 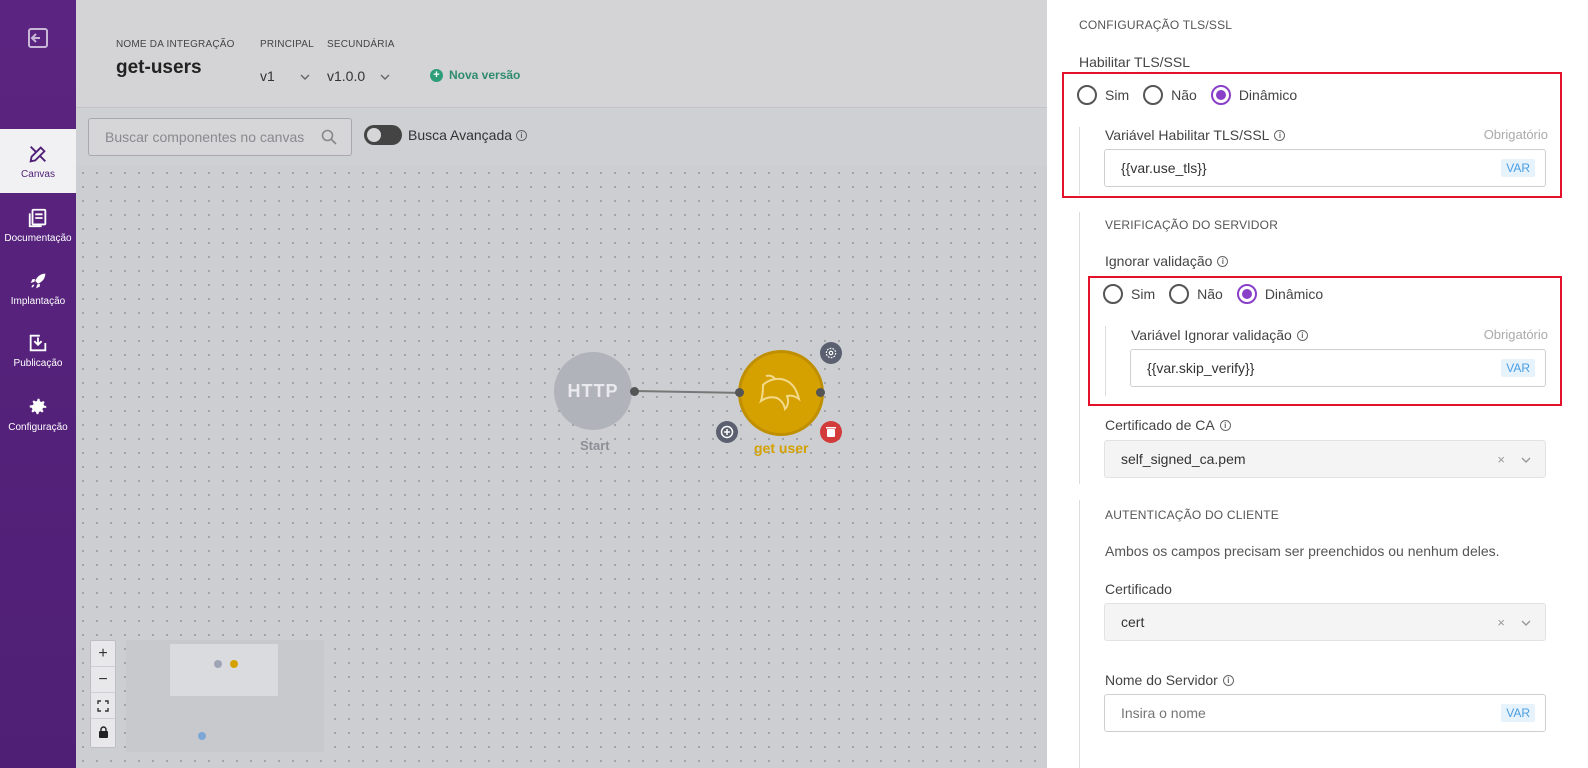 I want to click on fit-view-button, so click(x=103, y=706).